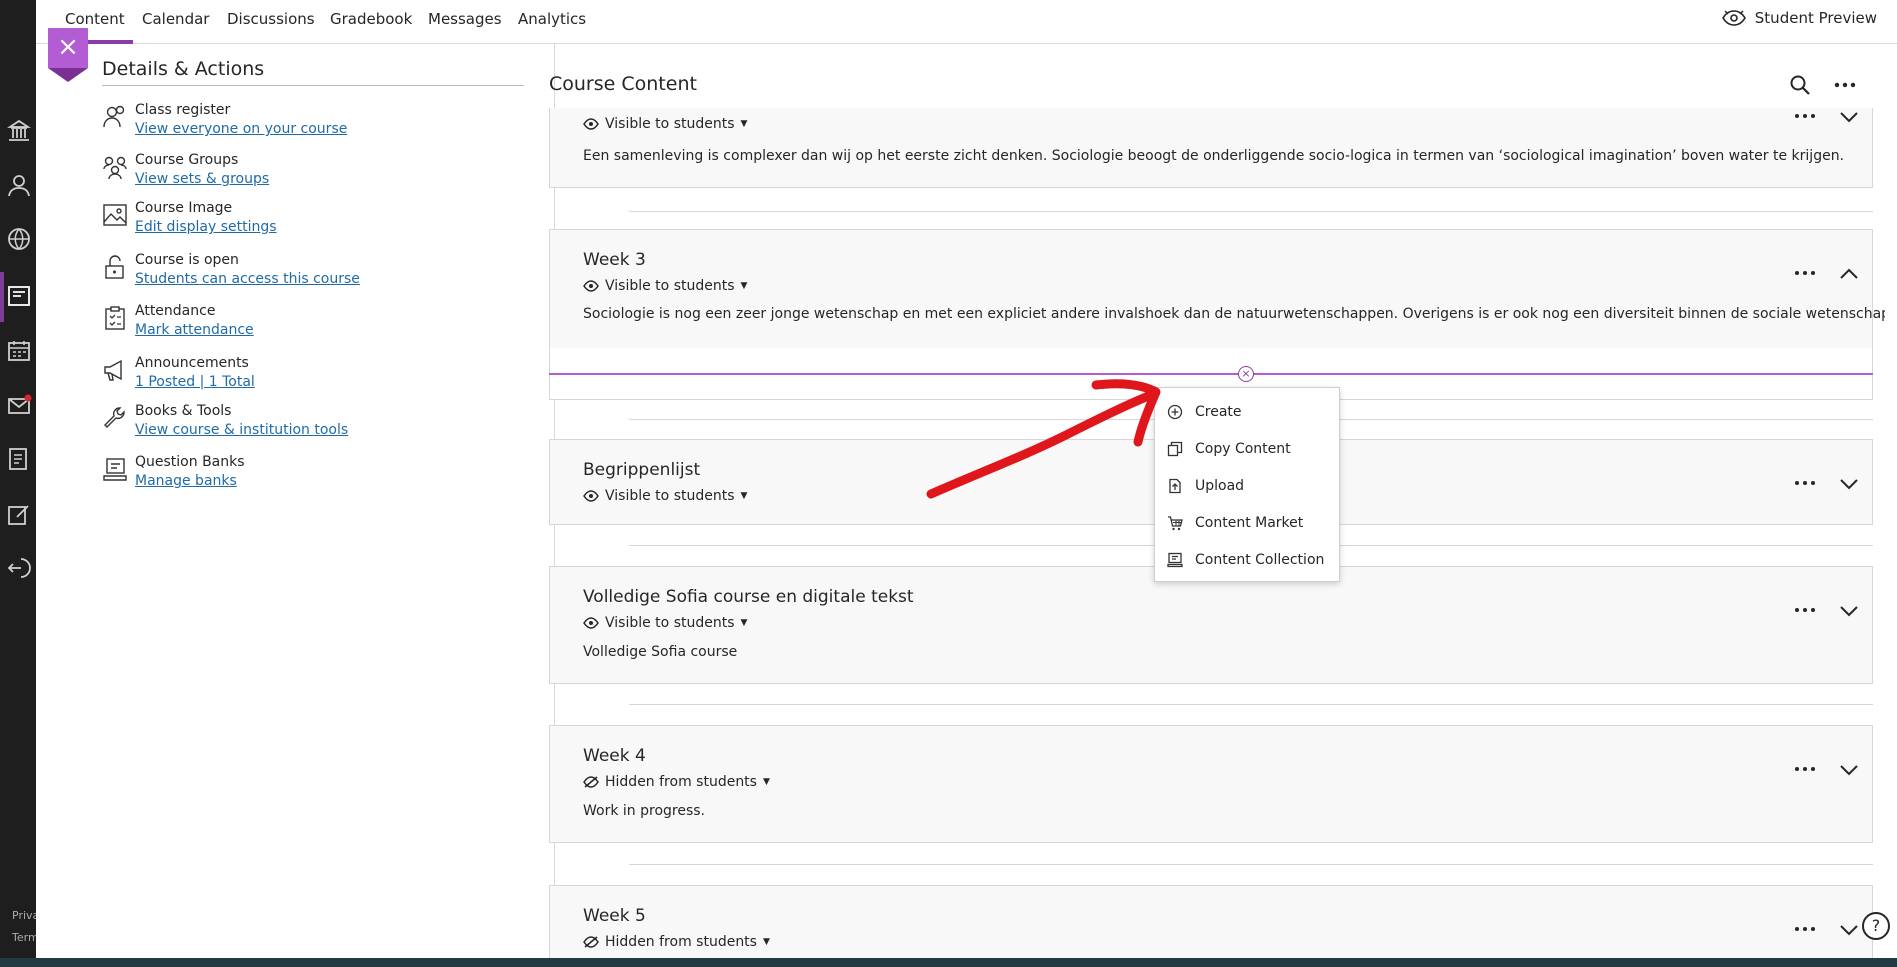 Image resolution: width=1897 pixels, height=967 pixels. What do you see at coordinates (1220, 485) in the screenshot?
I see `menu-item-label: Upload` at bounding box center [1220, 485].